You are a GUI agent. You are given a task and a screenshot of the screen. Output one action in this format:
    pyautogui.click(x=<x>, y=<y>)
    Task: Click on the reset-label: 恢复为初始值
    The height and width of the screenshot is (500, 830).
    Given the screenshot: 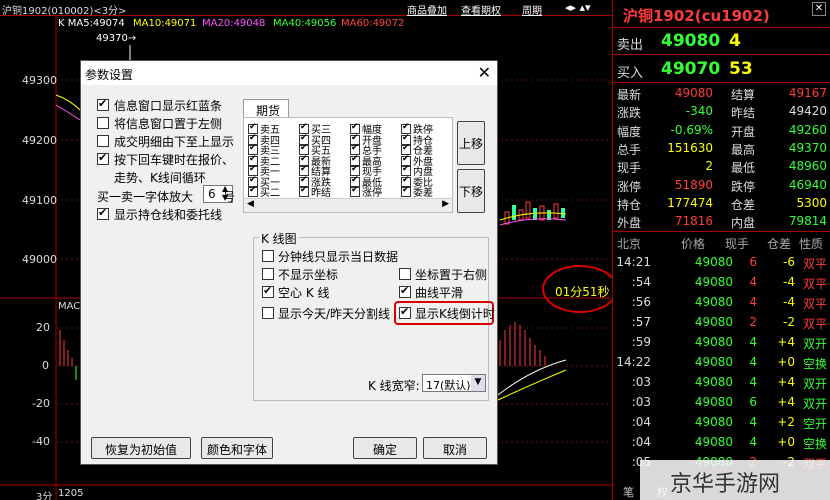 What is the action you would take?
    pyautogui.click(x=140, y=450)
    